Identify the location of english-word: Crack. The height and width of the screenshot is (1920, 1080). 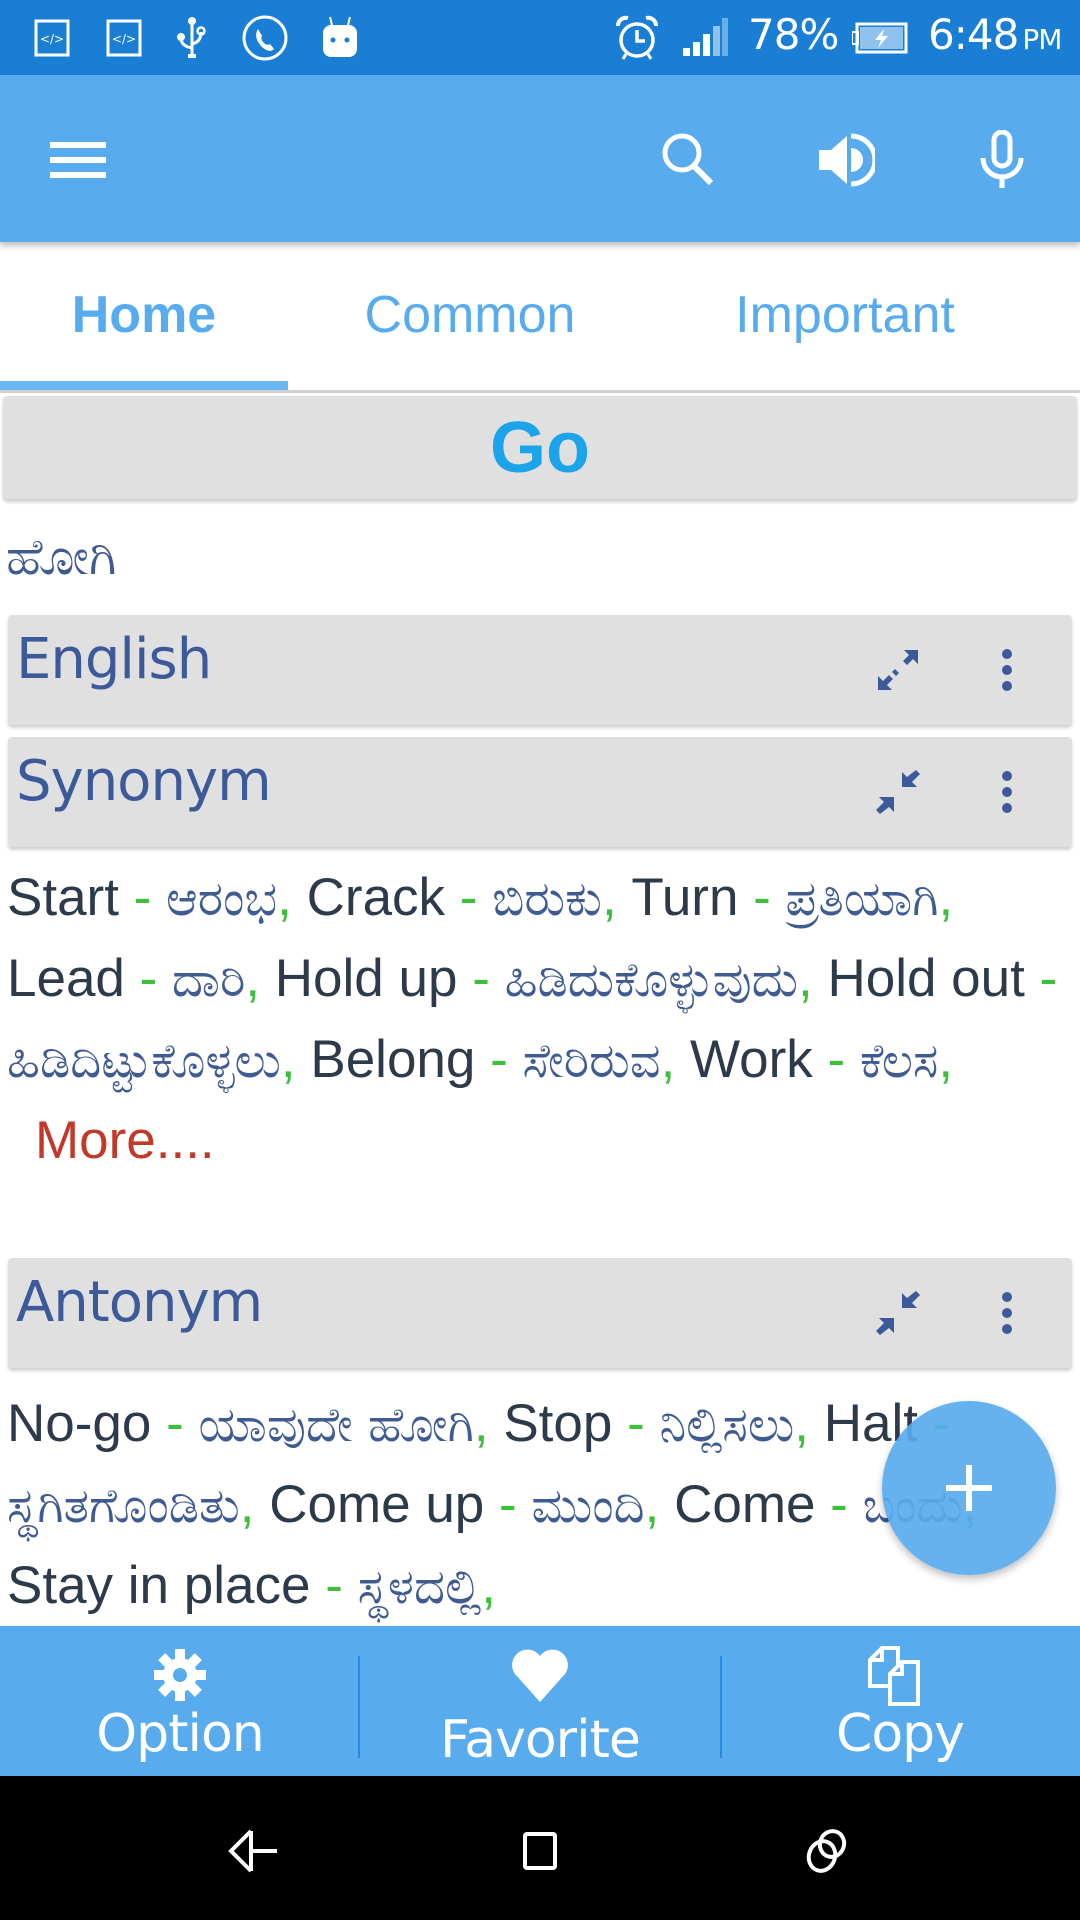
(376, 897).